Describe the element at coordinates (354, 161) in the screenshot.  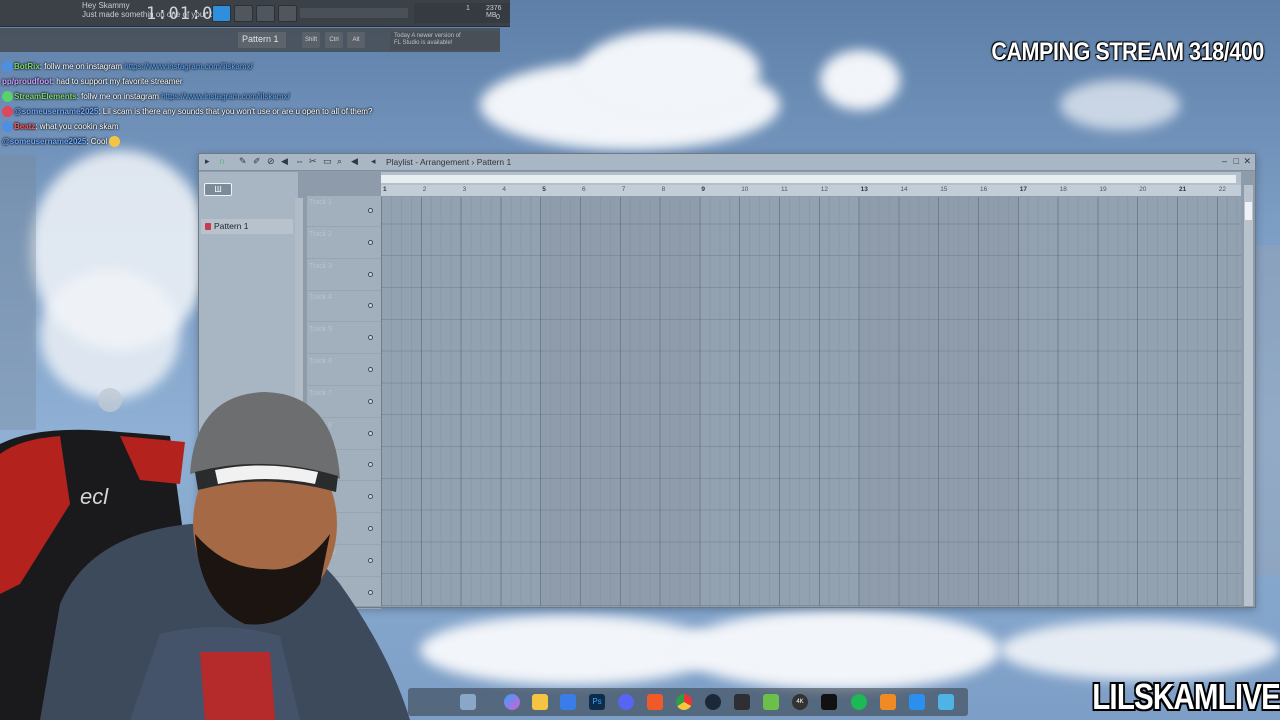
I see `speaker-icon: ◀` at that location.